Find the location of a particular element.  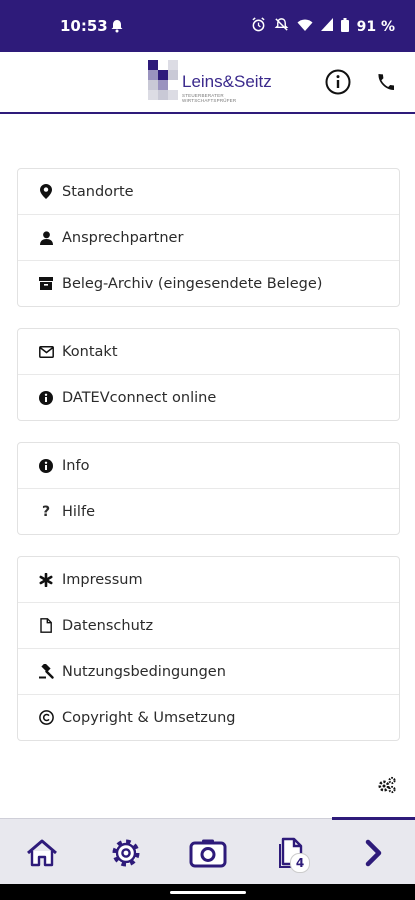

wifi-icon is located at coordinates (305, 27).